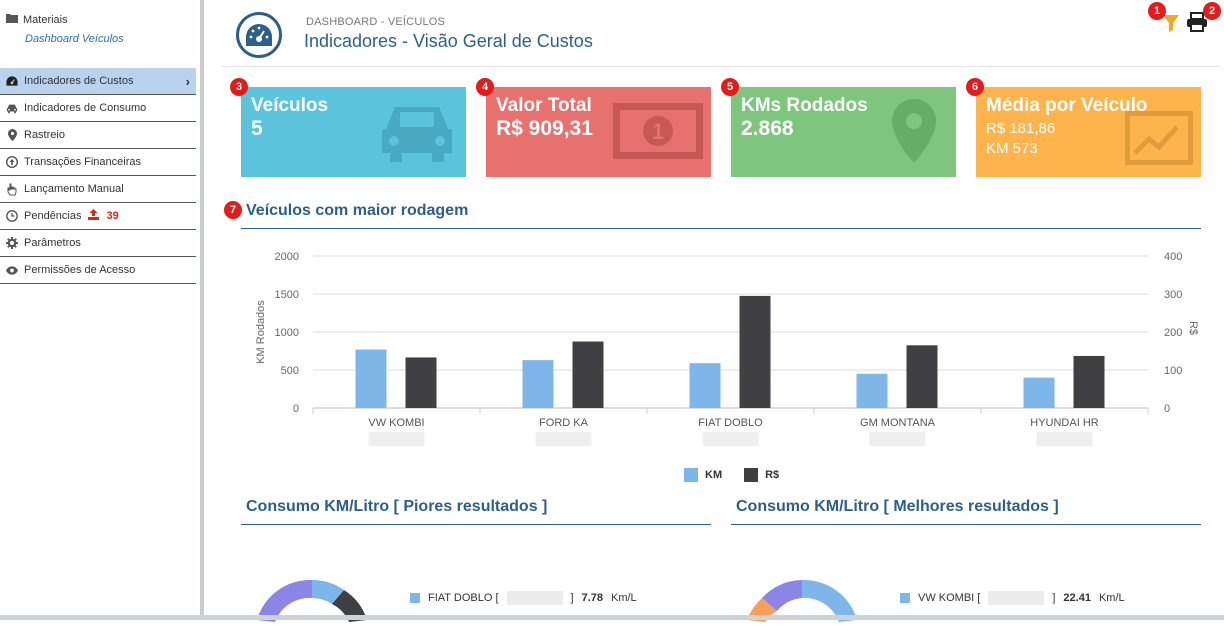 The height and width of the screenshot is (643, 1224). I want to click on chevron-right-icon: ›, so click(187, 81).